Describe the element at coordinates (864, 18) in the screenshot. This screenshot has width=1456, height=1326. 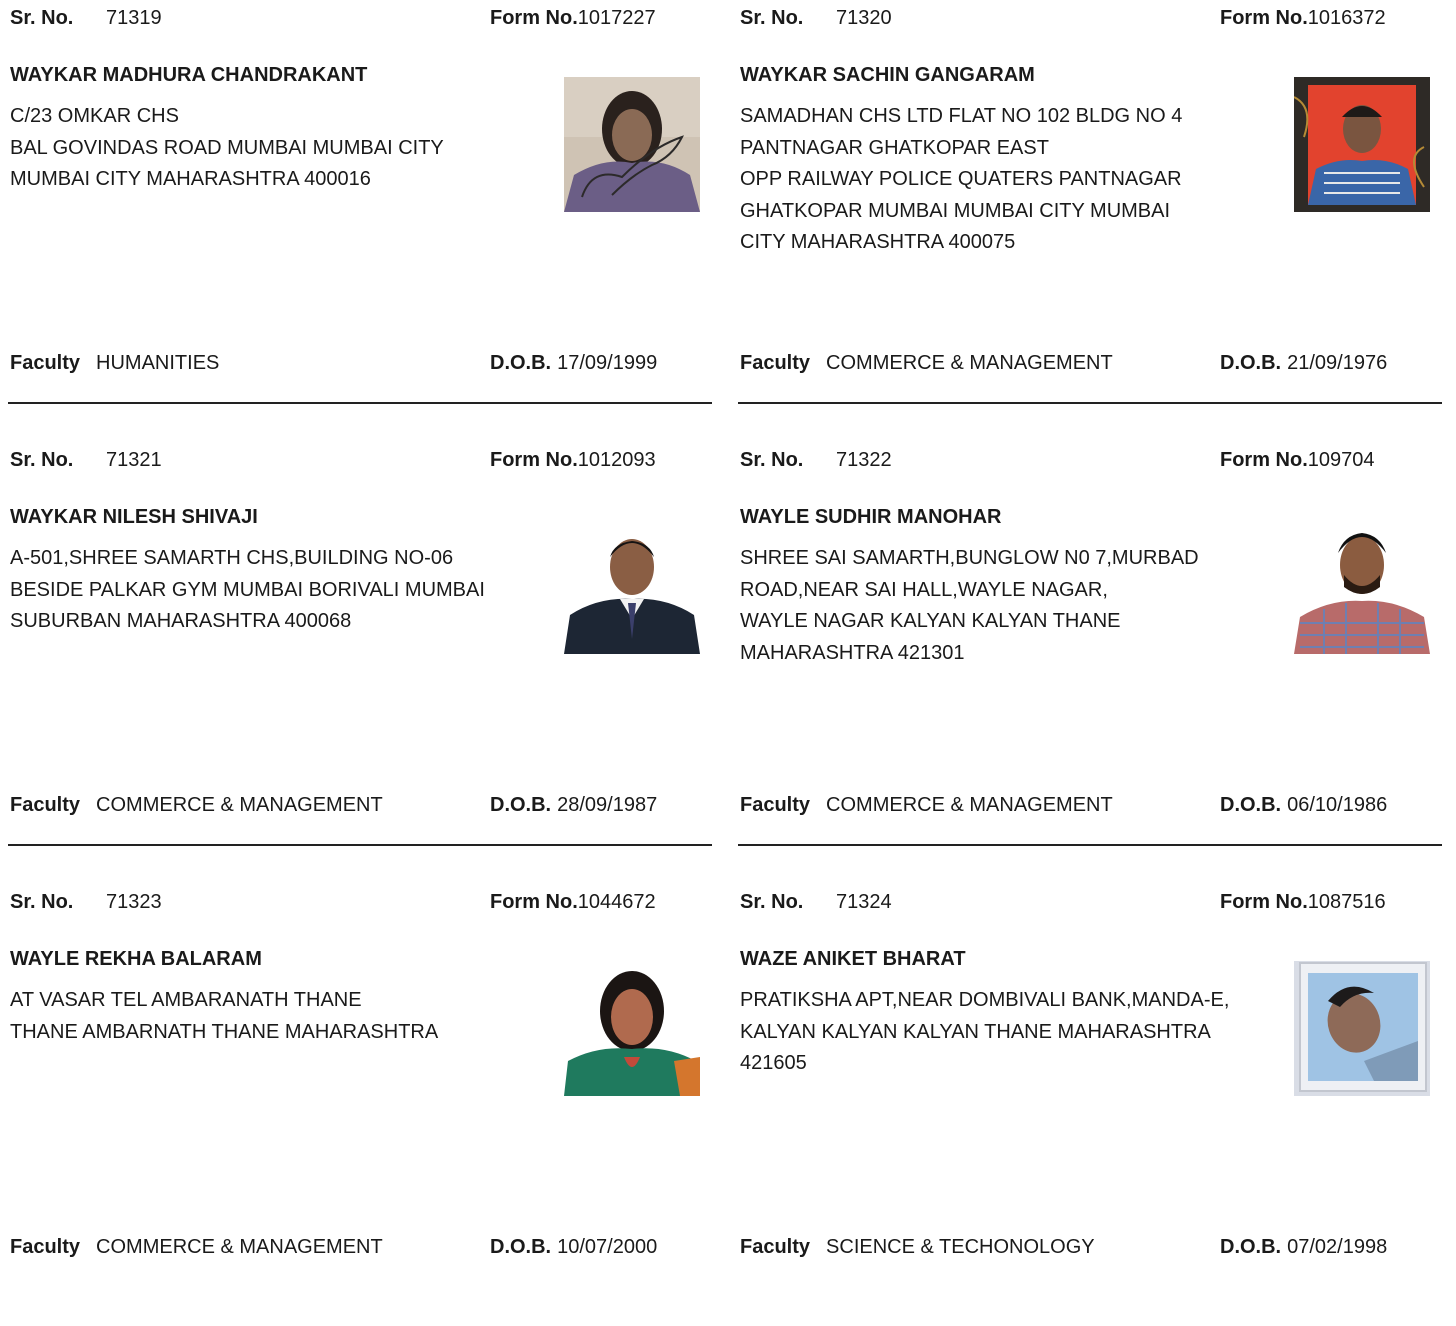
I see `sr-no-value: 71320` at that location.